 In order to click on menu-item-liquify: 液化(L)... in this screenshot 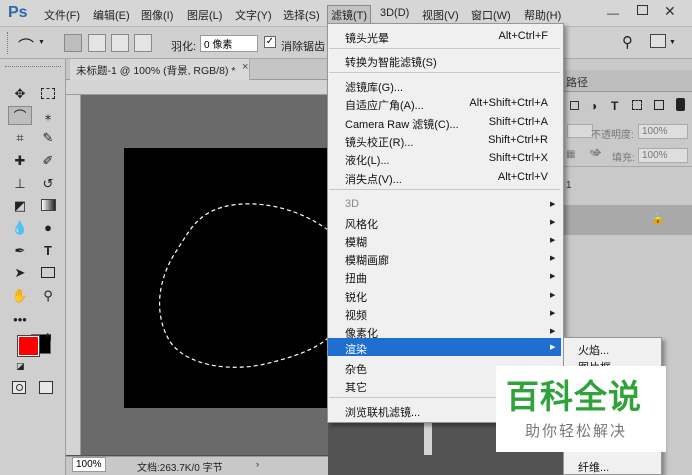, I will do `click(367, 160)`.